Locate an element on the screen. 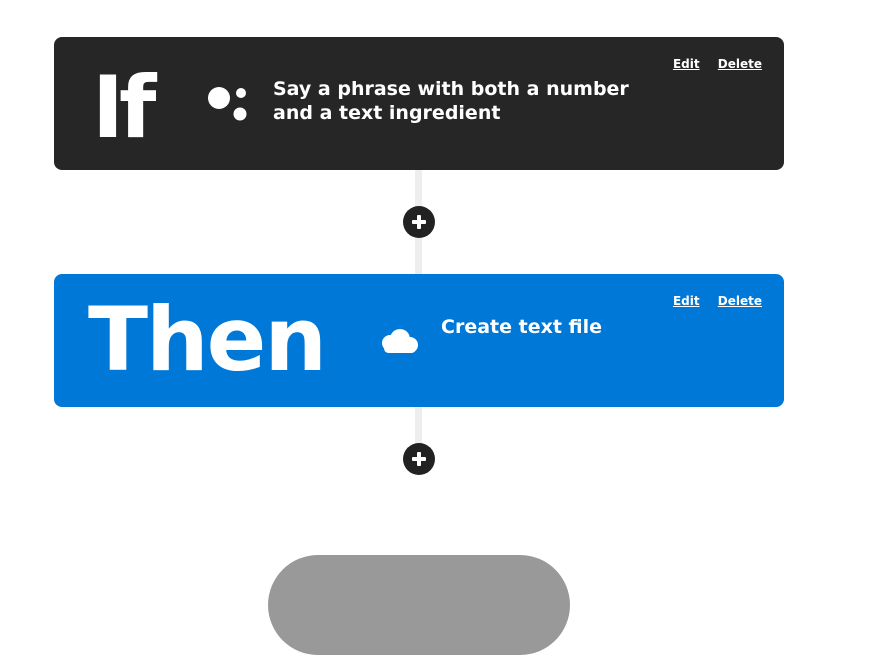  then-label: Then is located at coordinates (207, 339).